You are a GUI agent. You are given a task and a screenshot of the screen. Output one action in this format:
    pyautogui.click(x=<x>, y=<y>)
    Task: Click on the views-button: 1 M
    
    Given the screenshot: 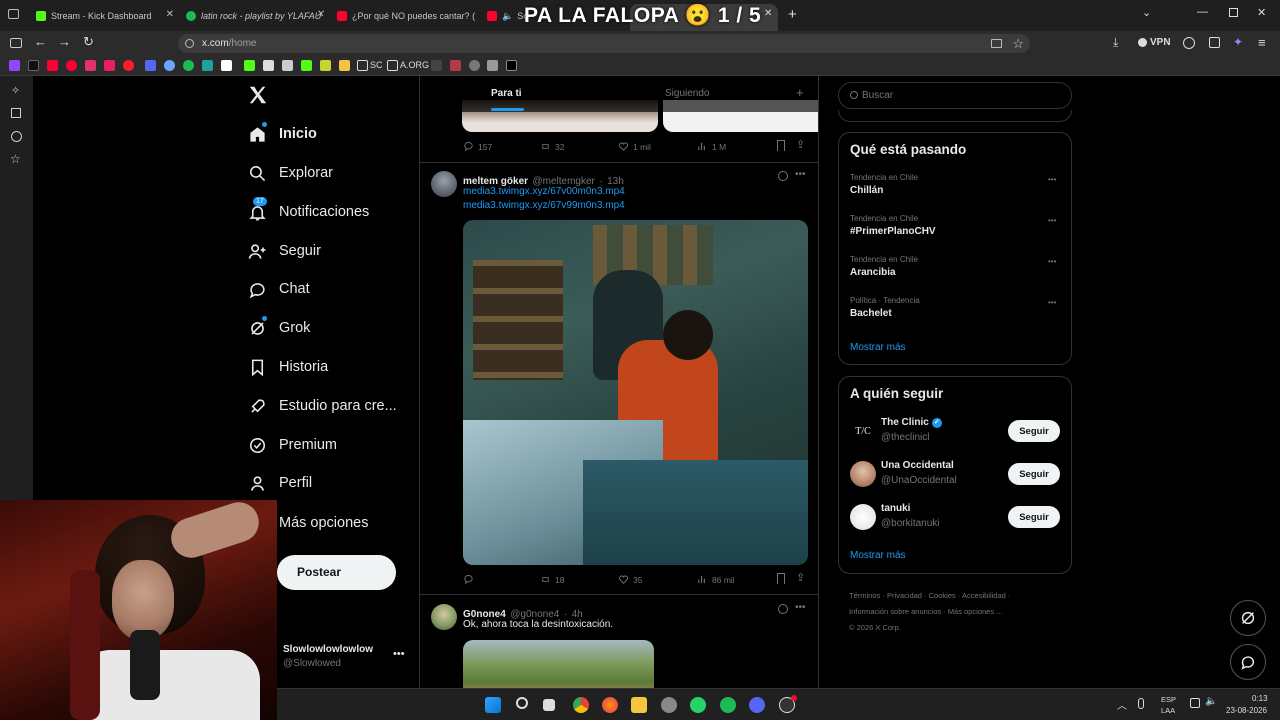 What is the action you would take?
    pyautogui.click(x=711, y=146)
    